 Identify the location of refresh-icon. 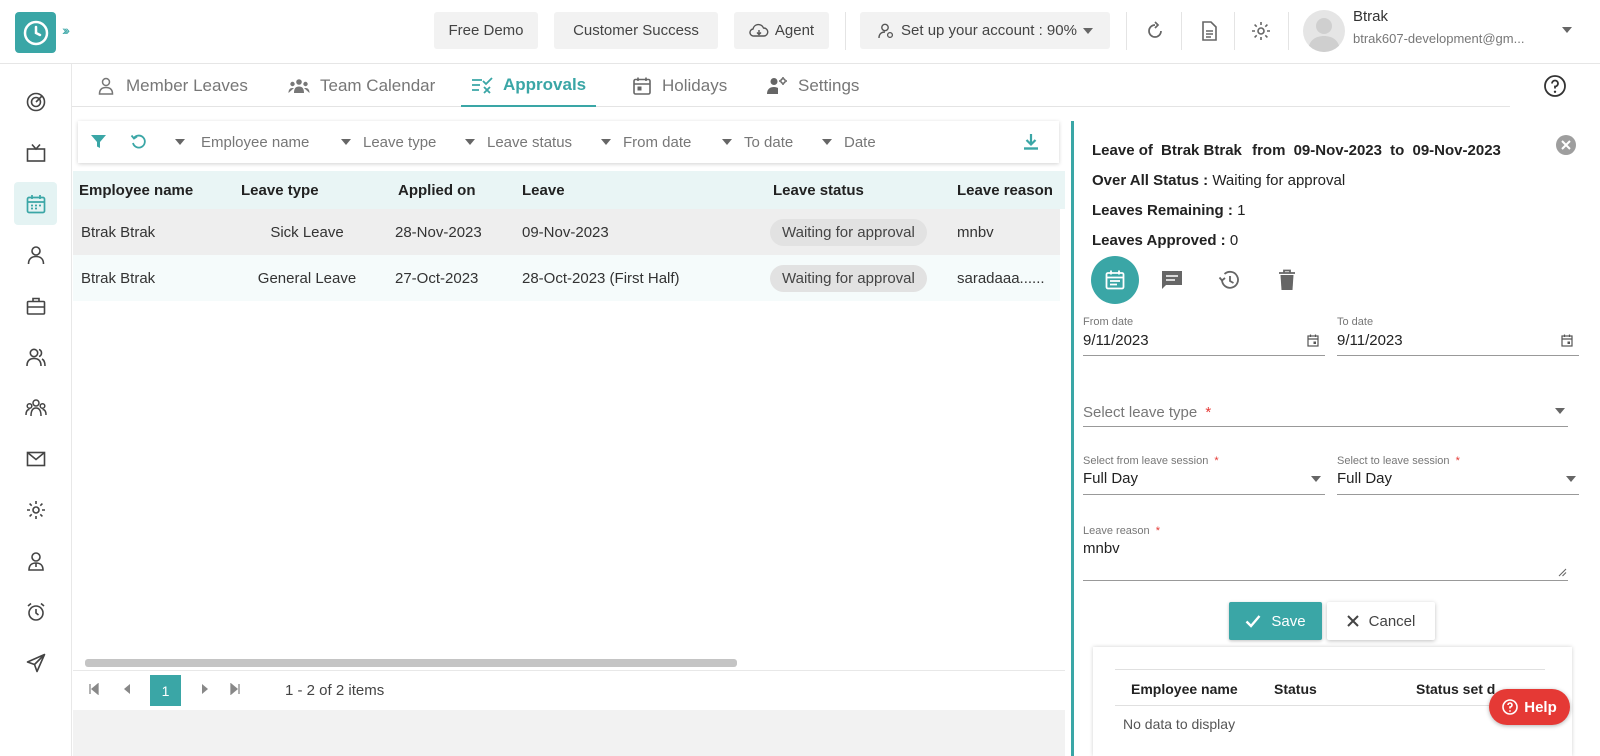
(1155, 31).